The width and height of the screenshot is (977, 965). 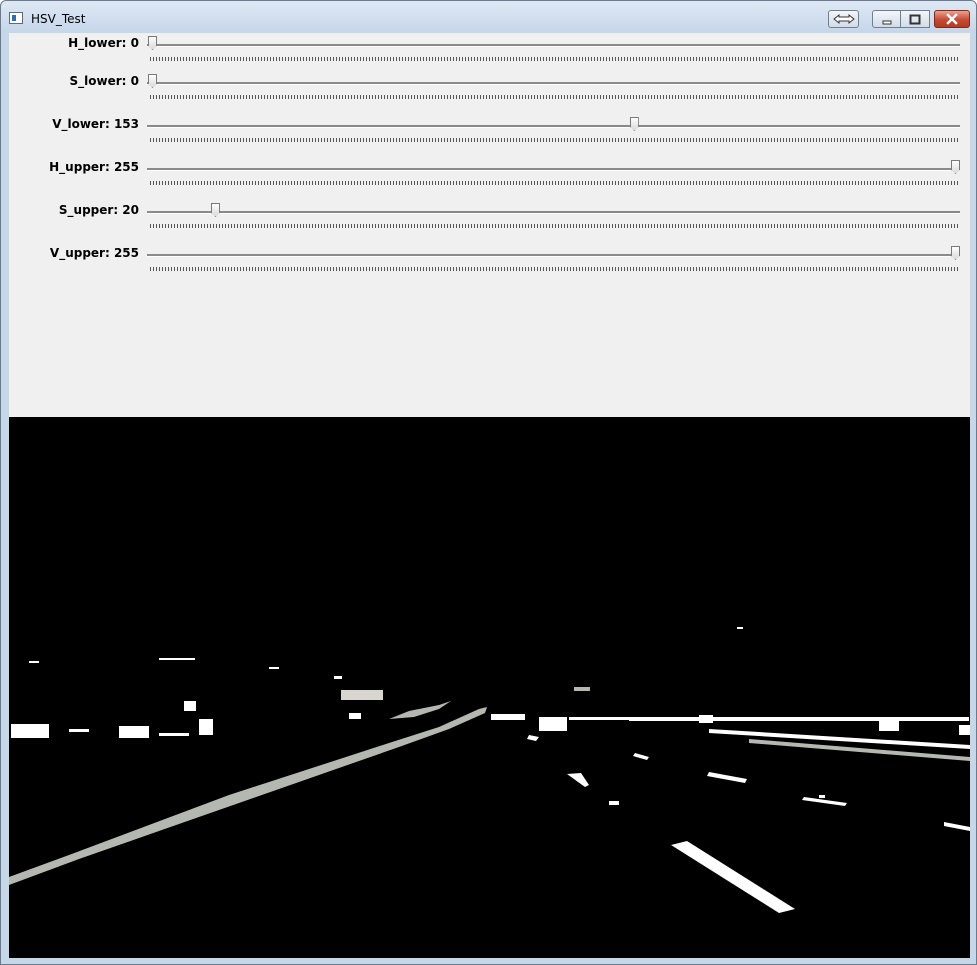 What do you see at coordinates (886, 19) in the screenshot?
I see `minimize-button` at bounding box center [886, 19].